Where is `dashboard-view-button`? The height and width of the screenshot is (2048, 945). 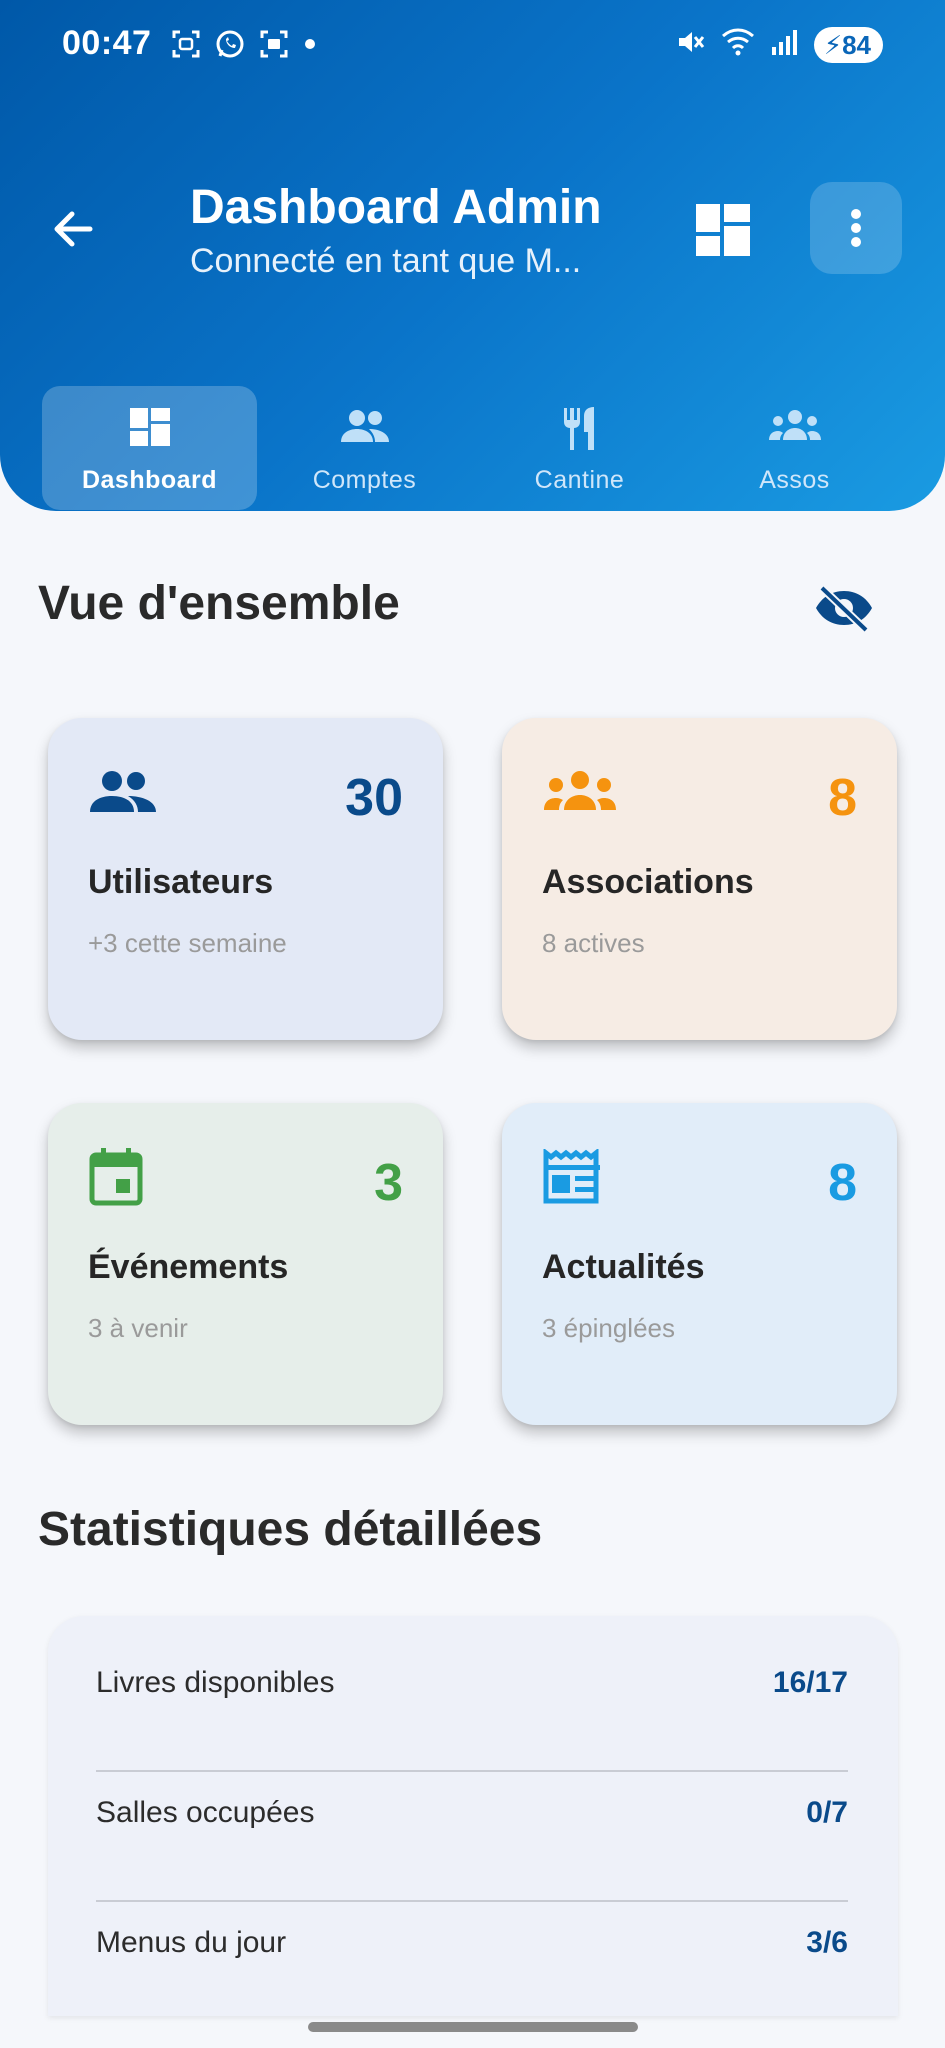
dashboard-view-button is located at coordinates (724, 230).